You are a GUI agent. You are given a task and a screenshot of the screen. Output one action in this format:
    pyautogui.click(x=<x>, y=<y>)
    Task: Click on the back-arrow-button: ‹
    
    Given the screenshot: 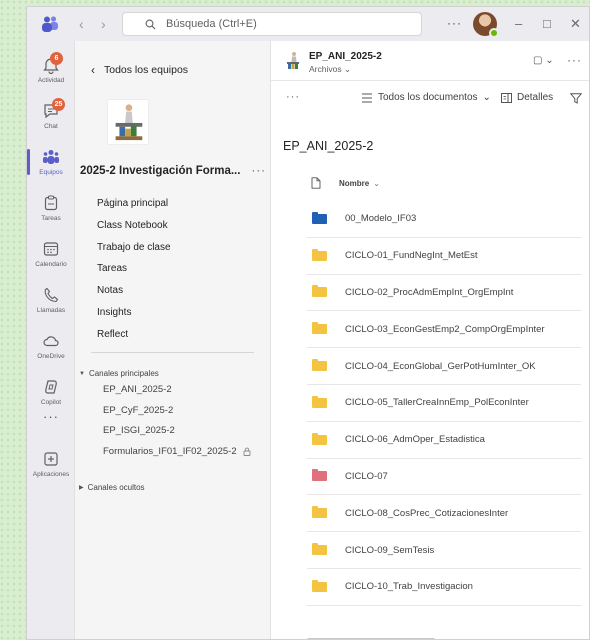 What is the action you would take?
    pyautogui.click(x=81, y=24)
    